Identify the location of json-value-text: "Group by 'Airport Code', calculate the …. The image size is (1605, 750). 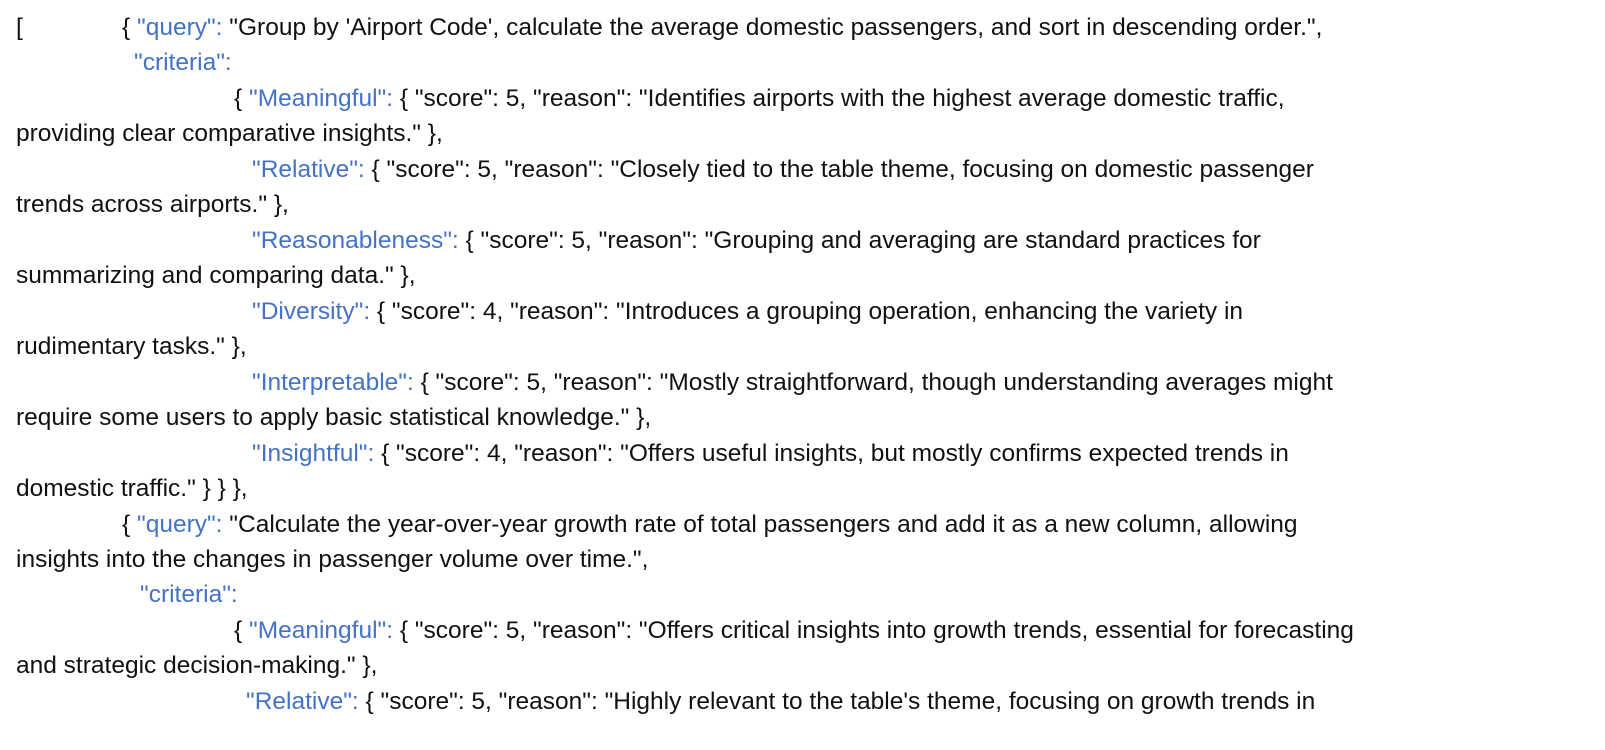
(772, 27).